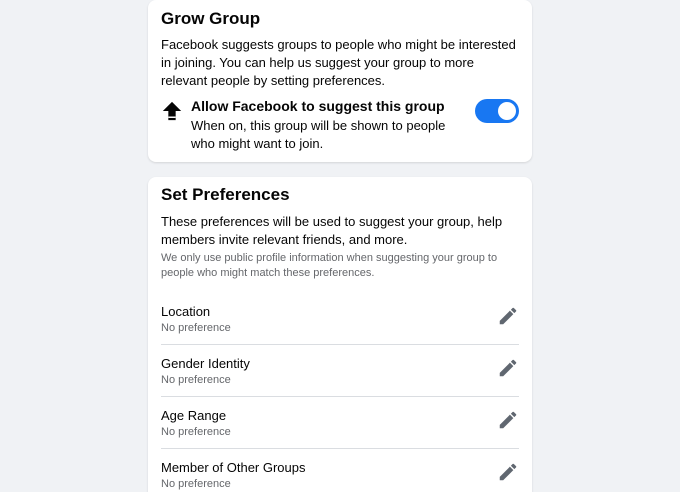  What do you see at coordinates (186, 311) in the screenshot?
I see `preference-label: Location` at bounding box center [186, 311].